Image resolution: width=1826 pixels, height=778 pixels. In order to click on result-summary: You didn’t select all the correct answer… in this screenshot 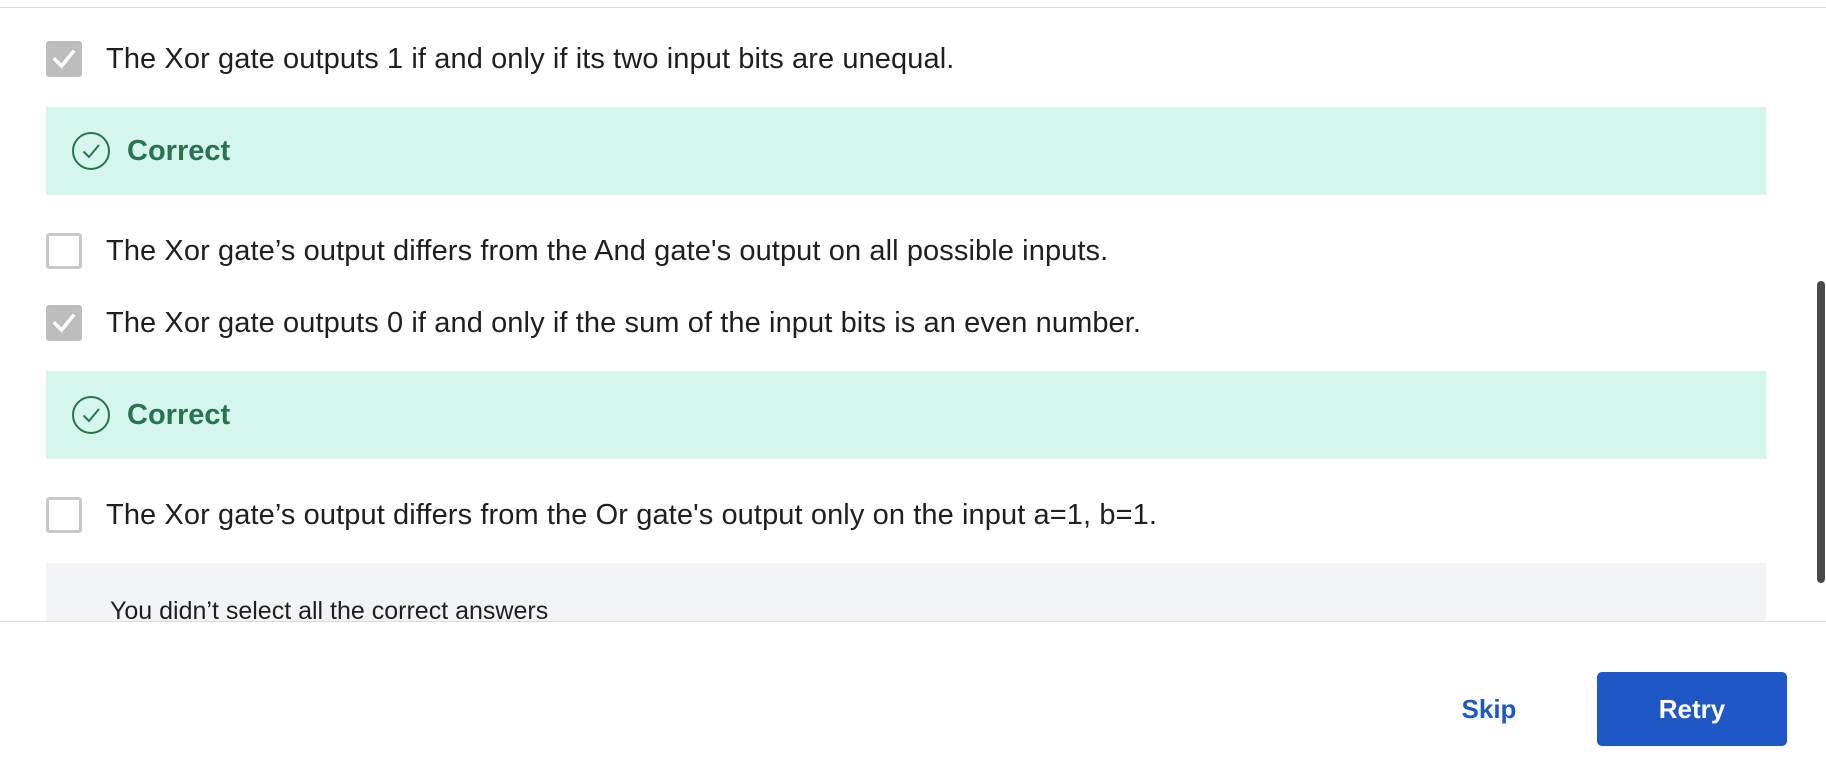, I will do `click(906, 592)`.